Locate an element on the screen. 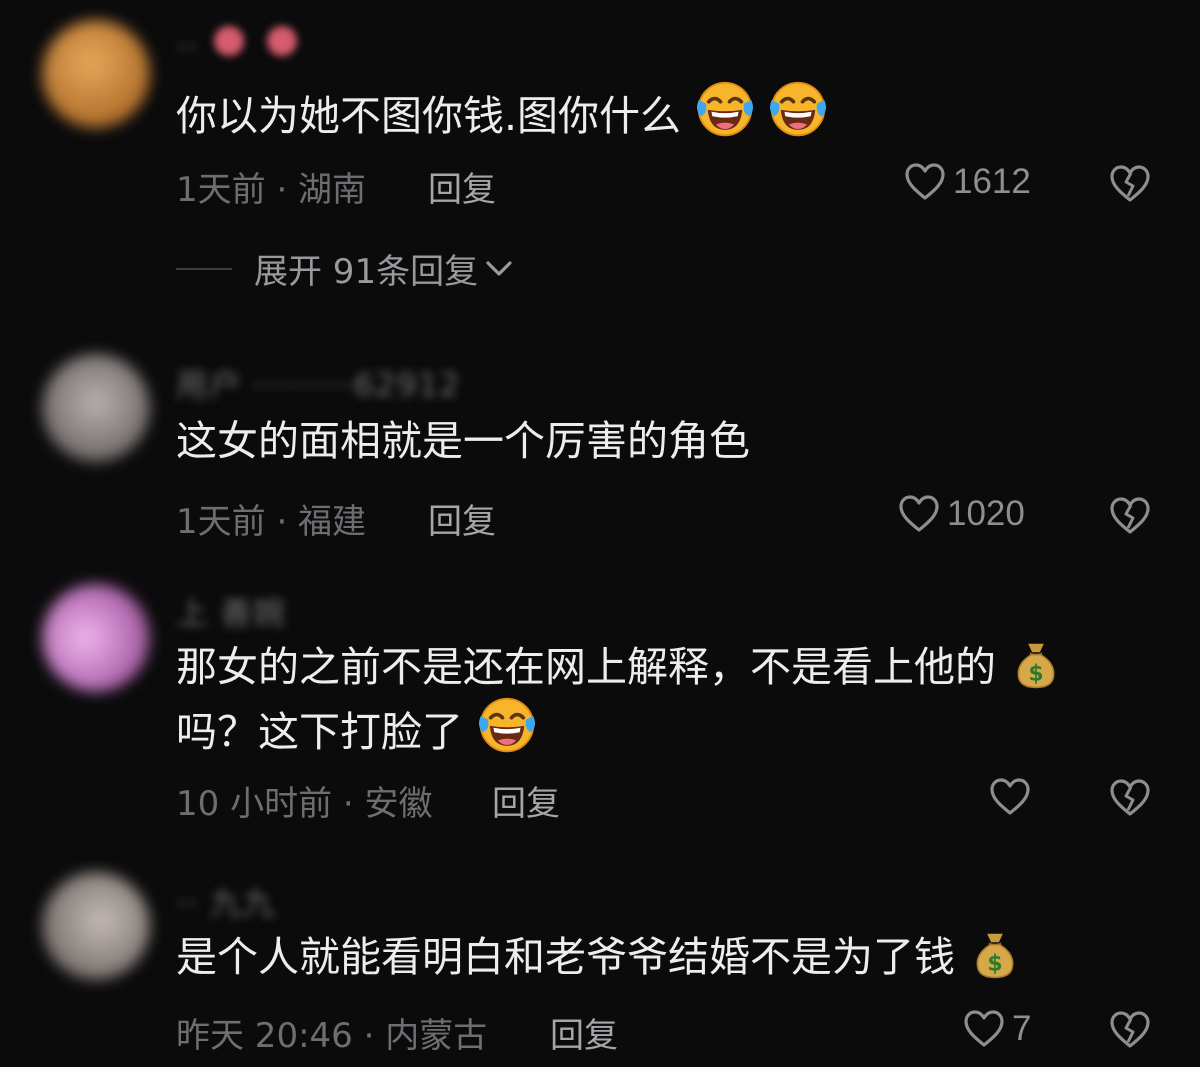 The width and height of the screenshot is (1200, 1067). comment-text: 这女的面相就是一个厉害的角色 is located at coordinates (463, 441).